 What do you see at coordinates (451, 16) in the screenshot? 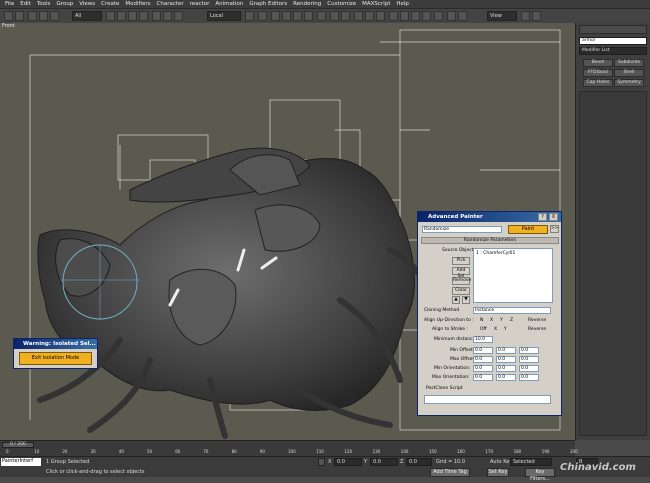
I see `grid-icon` at bounding box center [451, 16].